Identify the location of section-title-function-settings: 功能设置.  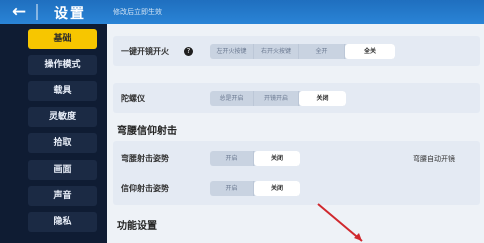
(137, 226).